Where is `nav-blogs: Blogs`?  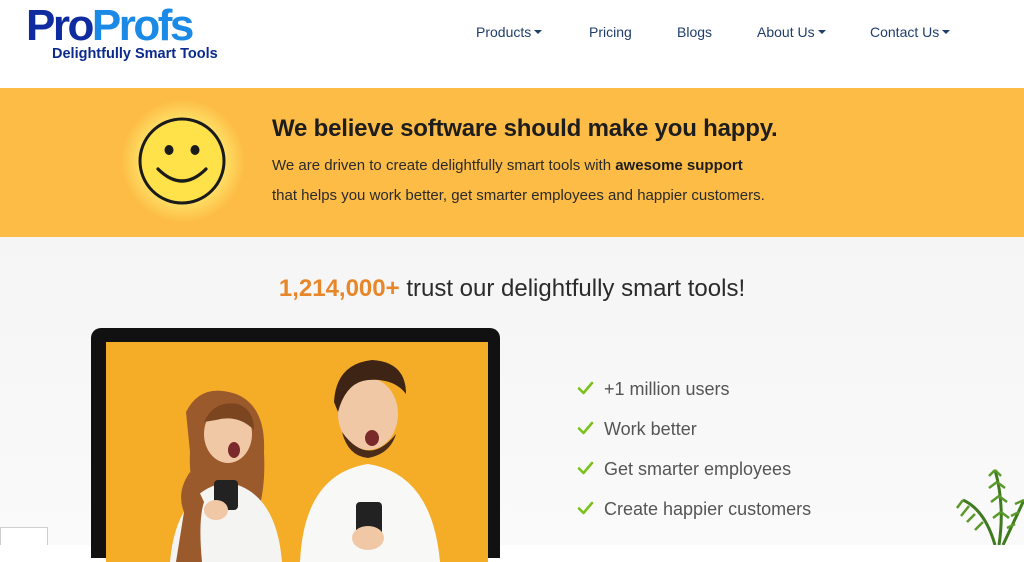
nav-blogs: Blogs is located at coordinates (694, 32).